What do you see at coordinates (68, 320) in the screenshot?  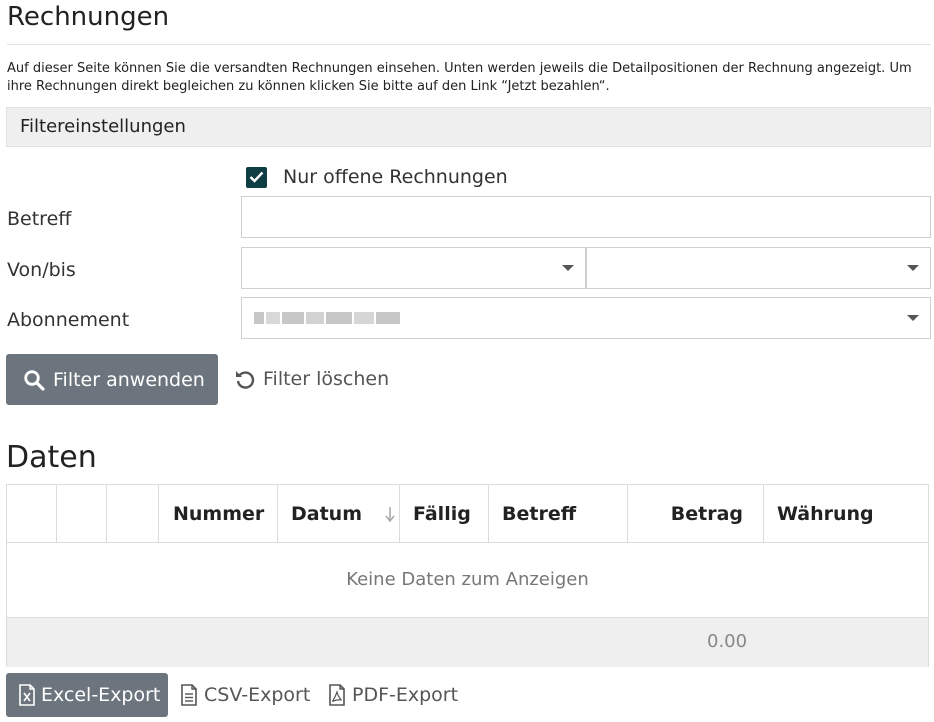 I see `subscription-label: Abonnement` at bounding box center [68, 320].